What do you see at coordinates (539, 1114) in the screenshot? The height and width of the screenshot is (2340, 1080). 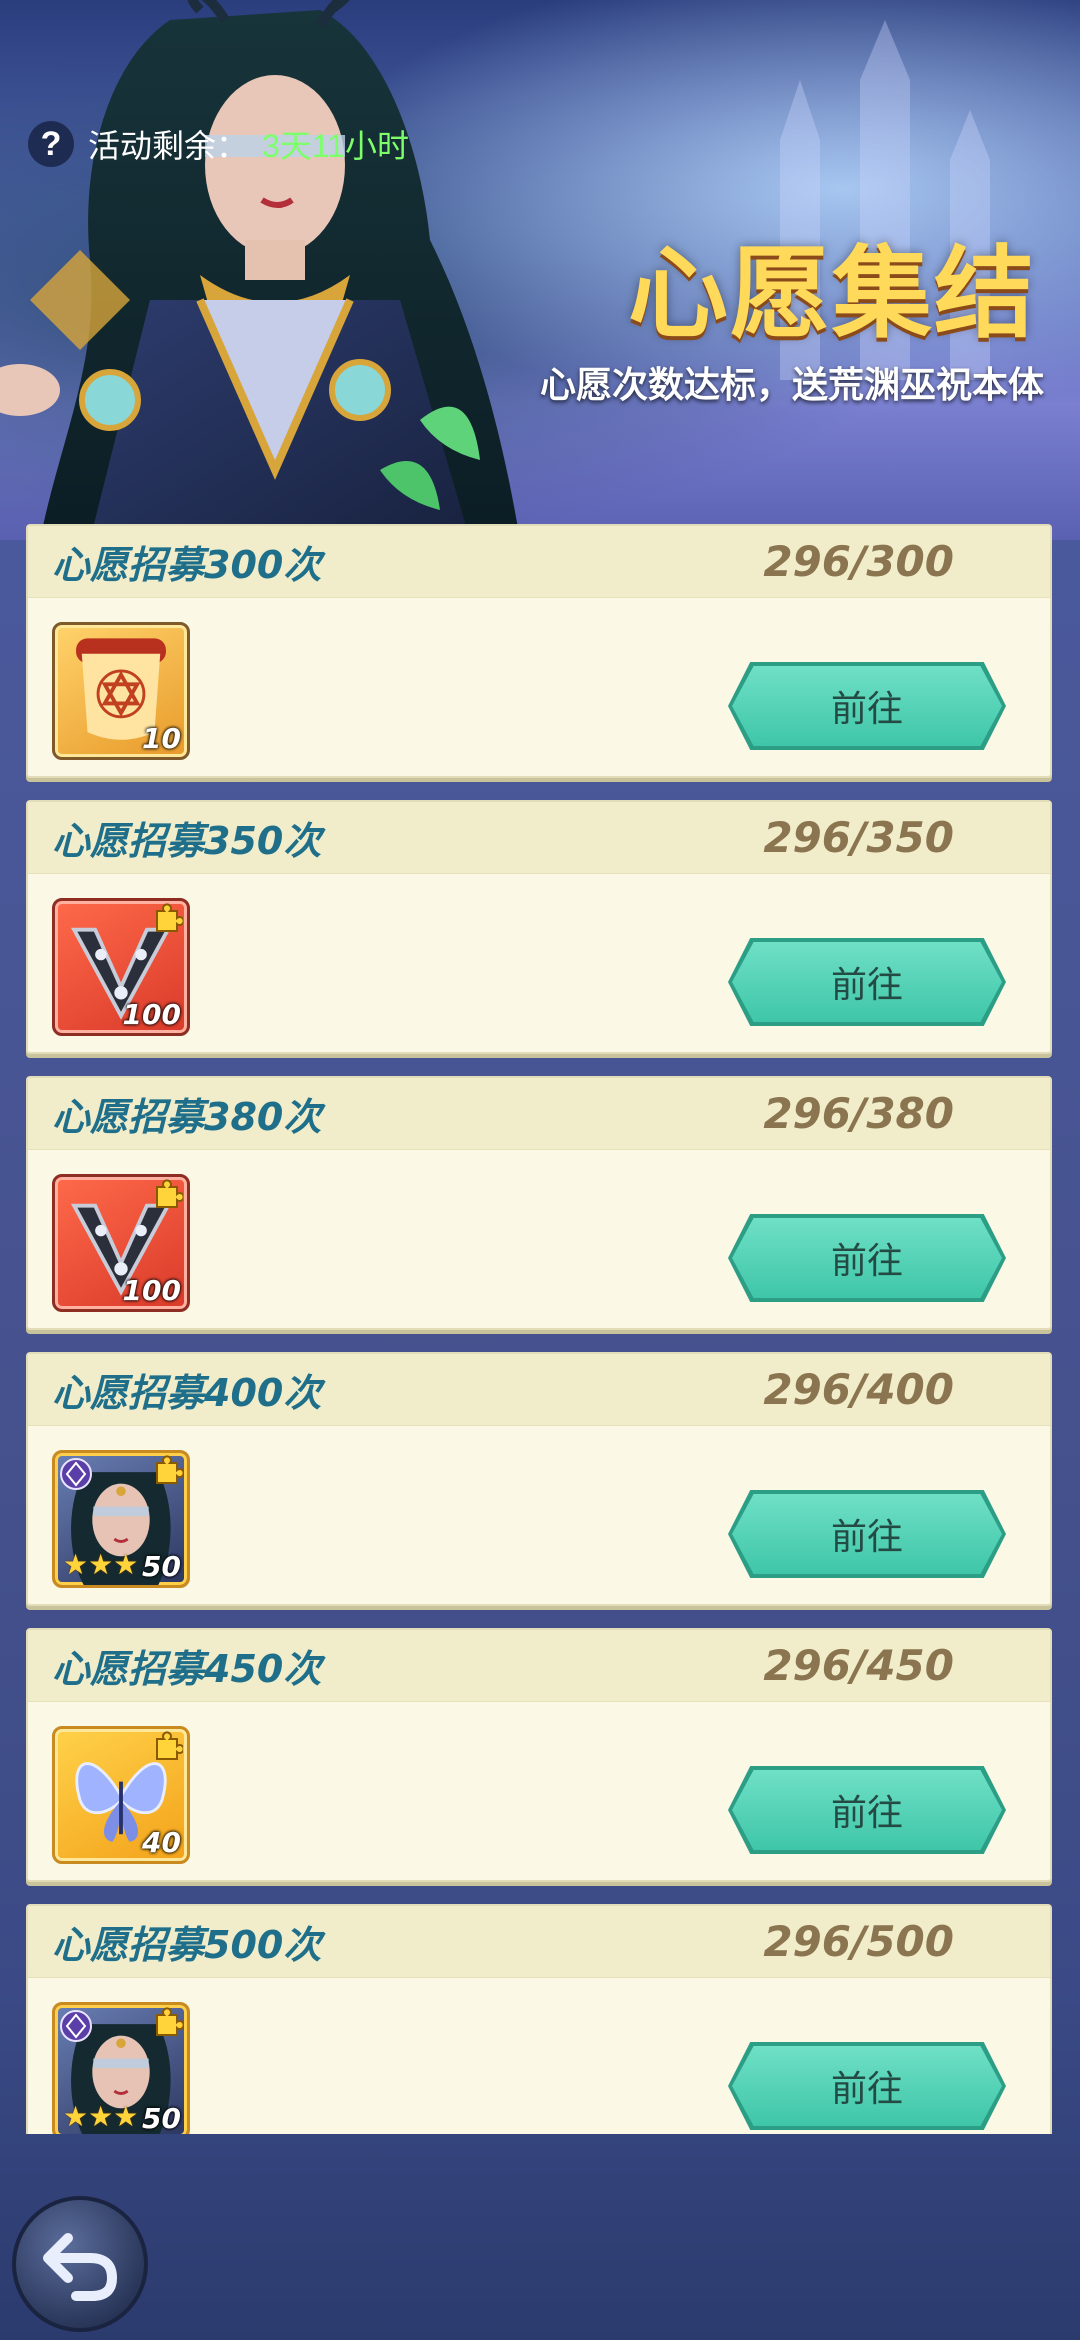 I see `task-header: 心愿招募380次 296/380` at bounding box center [539, 1114].